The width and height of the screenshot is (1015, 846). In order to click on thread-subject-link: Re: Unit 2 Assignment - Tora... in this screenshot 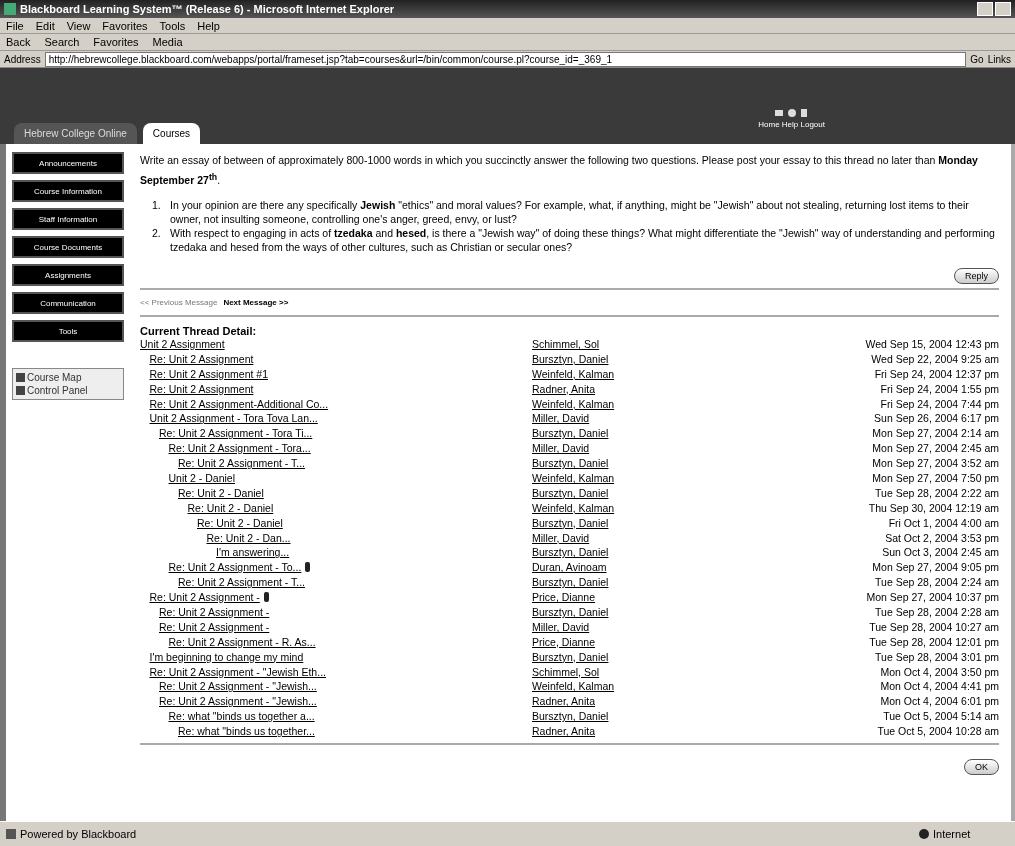, I will do `click(239, 448)`.